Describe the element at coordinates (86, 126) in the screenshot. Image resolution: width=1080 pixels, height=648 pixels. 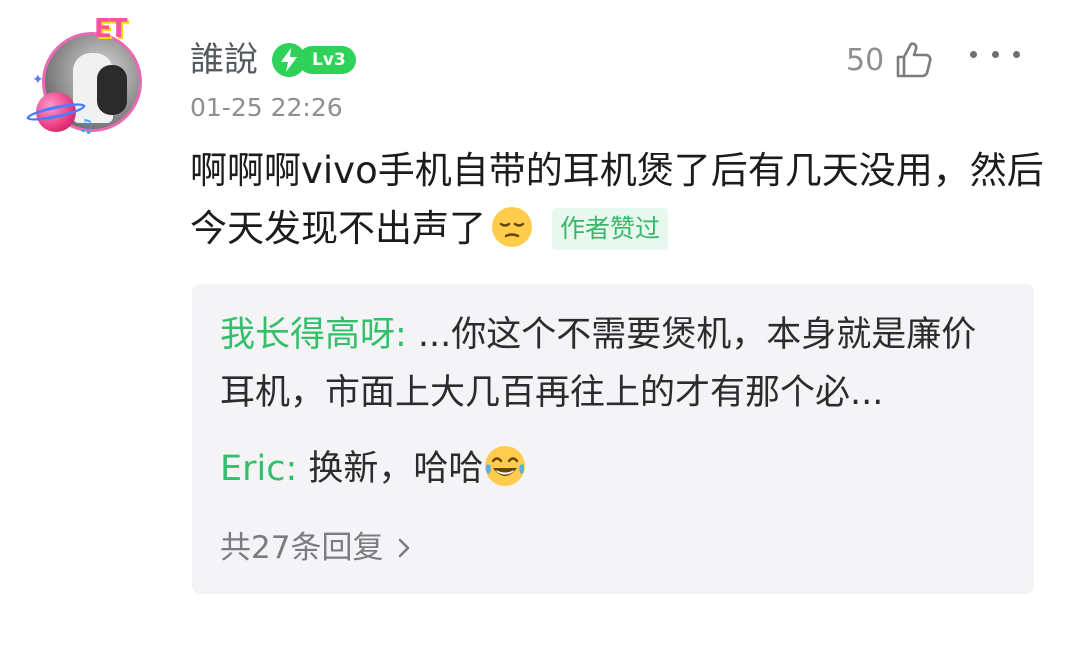
I see `music-note-icon: ♫` at that location.